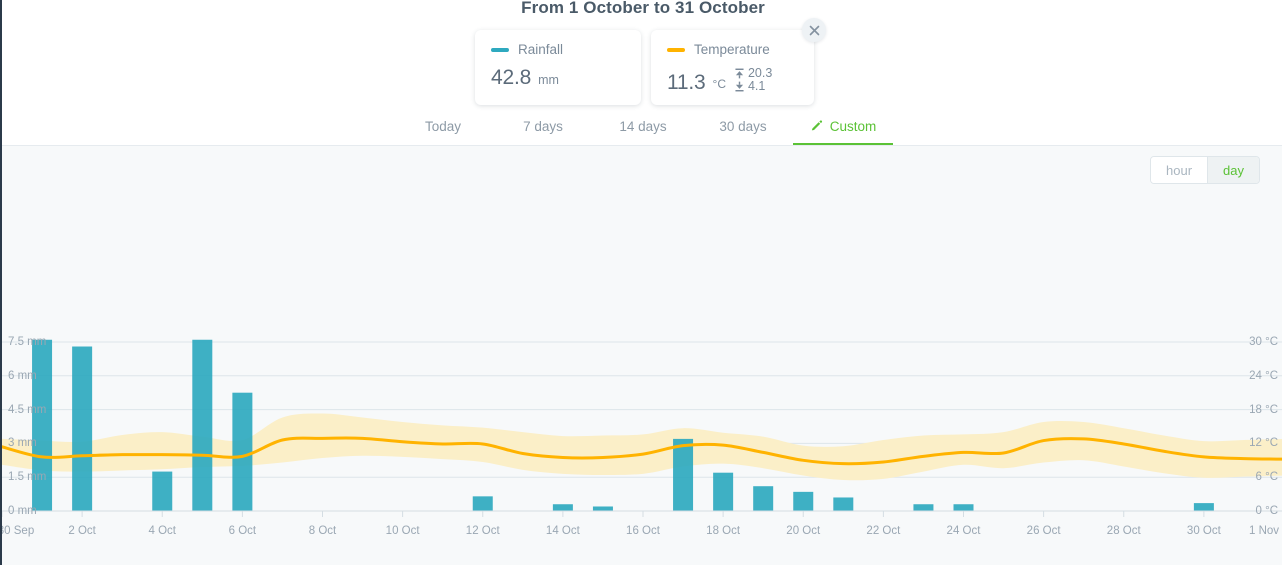 The image size is (1282, 565). I want to click on tab-30-days: 30 days, so click(743, 130).